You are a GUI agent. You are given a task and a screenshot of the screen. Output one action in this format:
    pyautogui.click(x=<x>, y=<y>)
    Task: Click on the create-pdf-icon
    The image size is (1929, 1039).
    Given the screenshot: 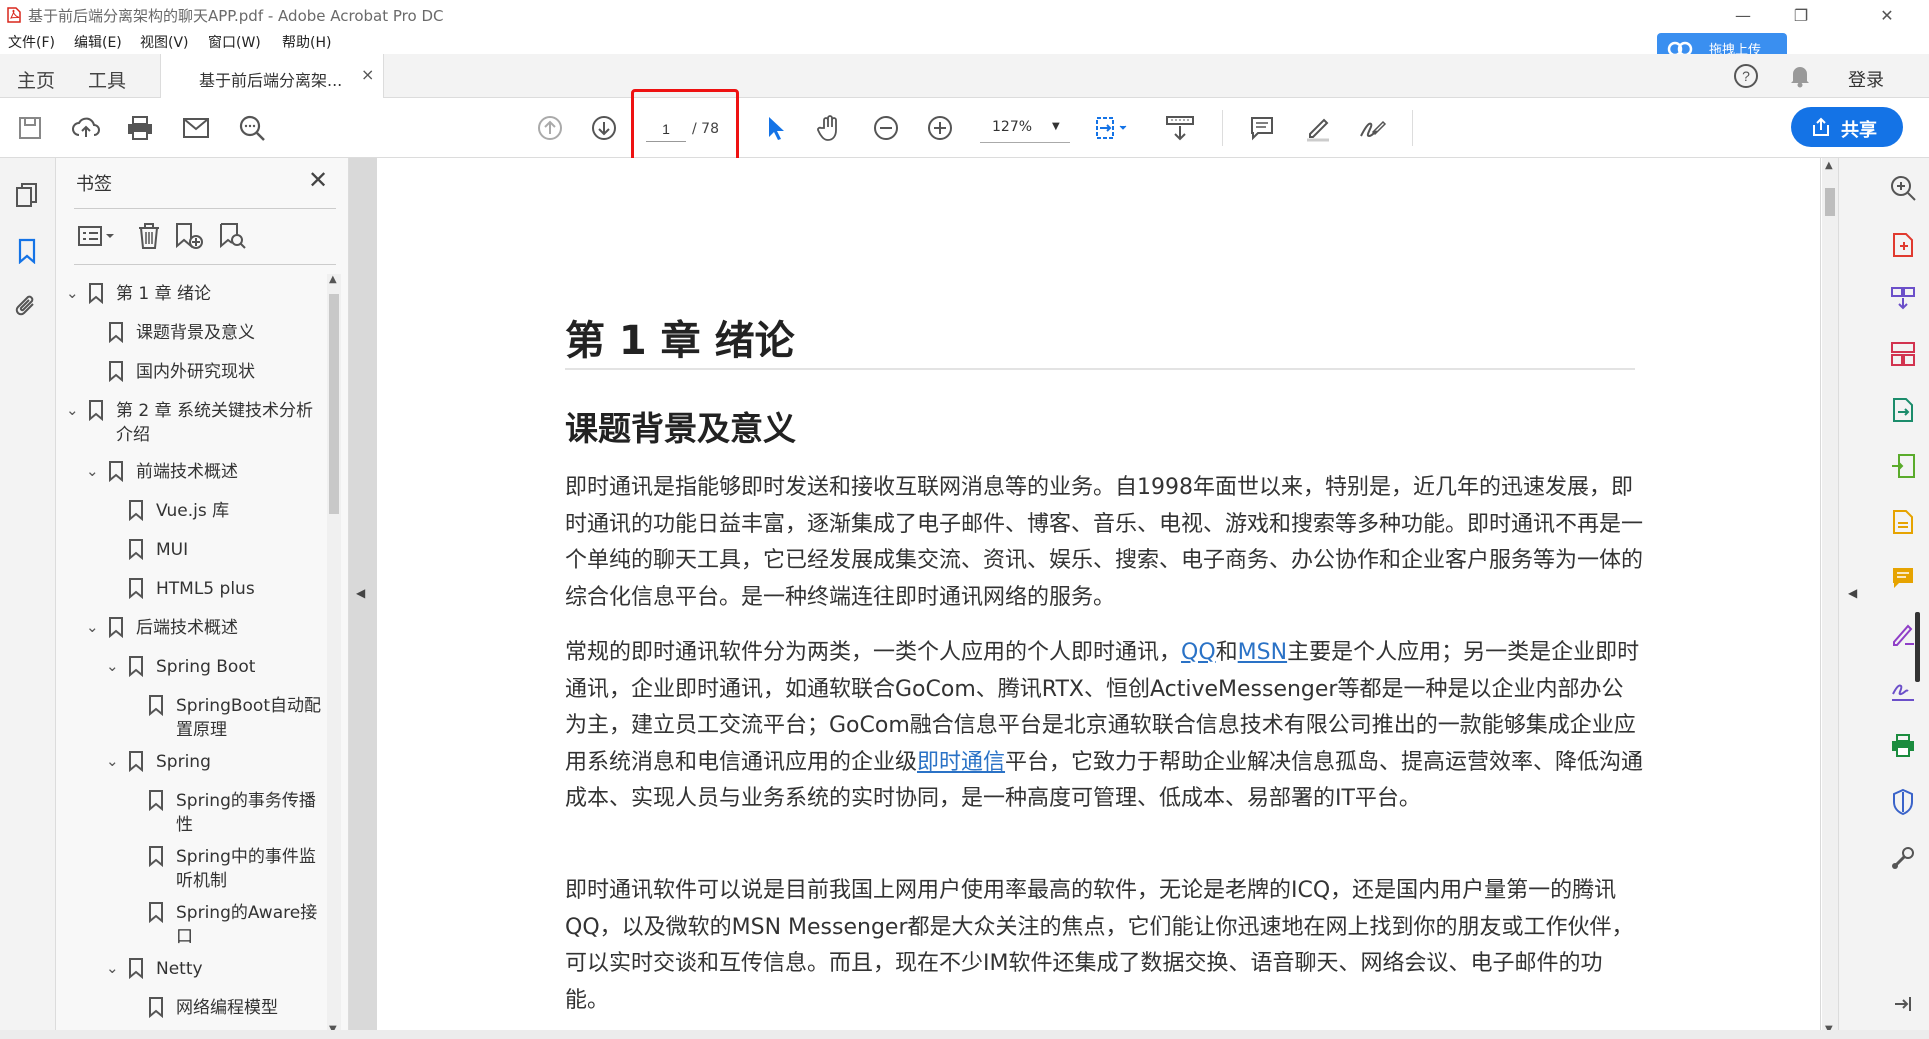 What is the action you would take?
    pyautogui.click(x=1903, y=244)
    